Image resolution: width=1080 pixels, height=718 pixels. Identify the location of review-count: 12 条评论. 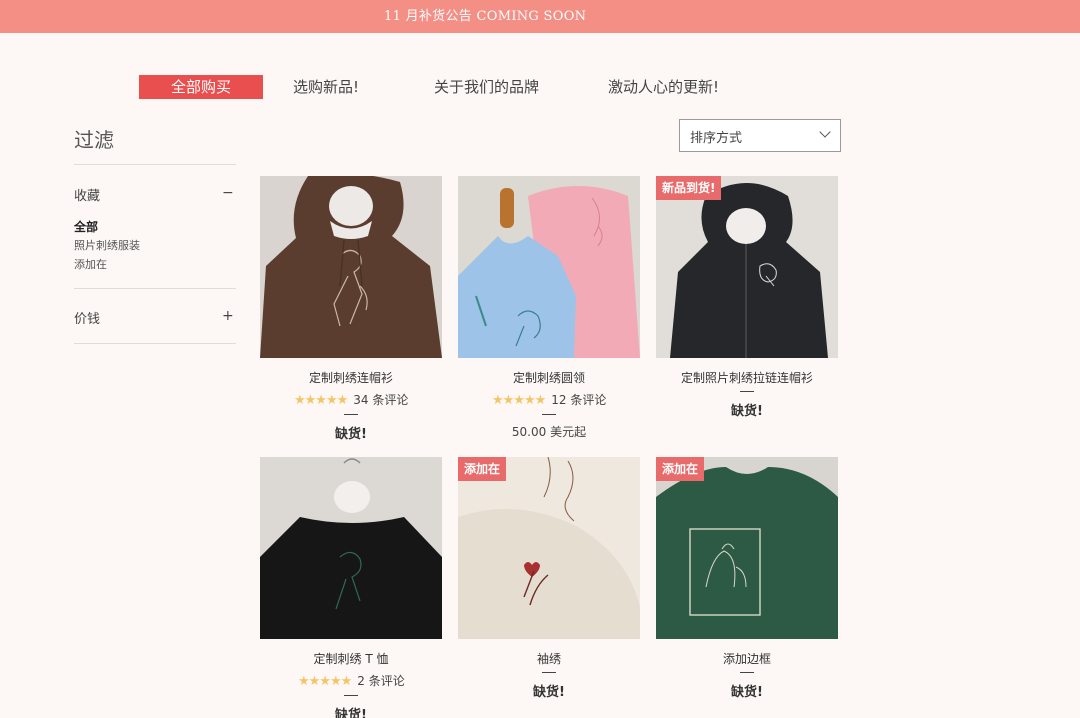
(579, 400).